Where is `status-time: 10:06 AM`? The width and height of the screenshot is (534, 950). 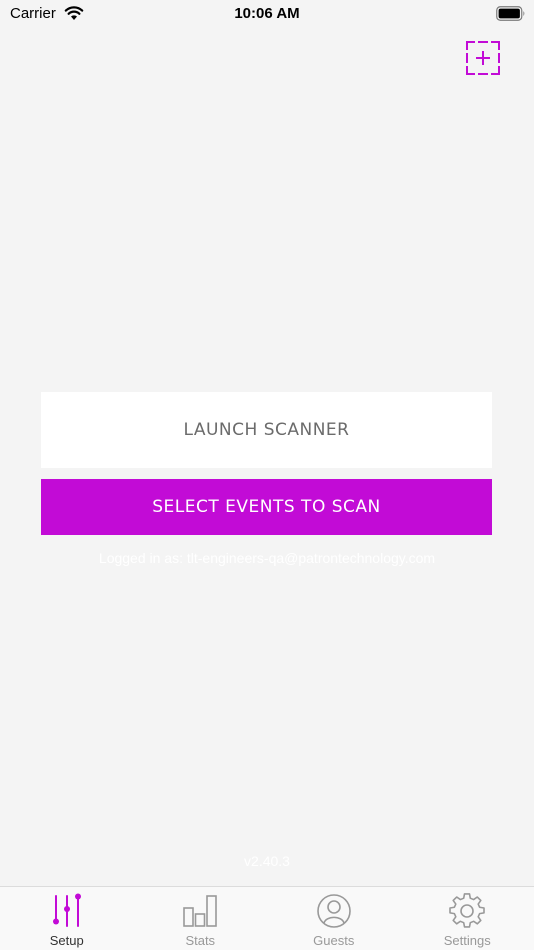
status-time: 10:06 AM is located at coordinates (267, 13).